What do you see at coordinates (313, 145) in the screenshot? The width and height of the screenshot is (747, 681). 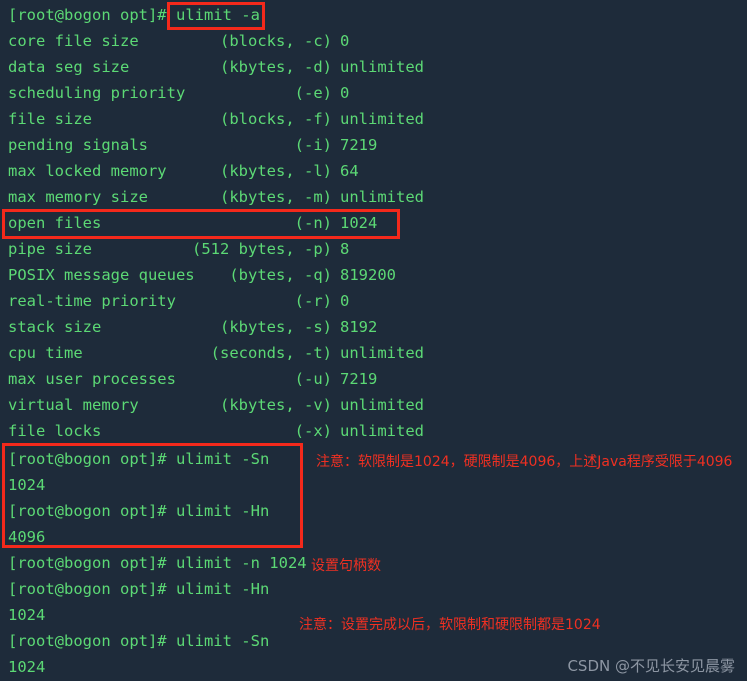 I see `ulimit-resource-unit: (-i)` at bounding box center [313, 145].